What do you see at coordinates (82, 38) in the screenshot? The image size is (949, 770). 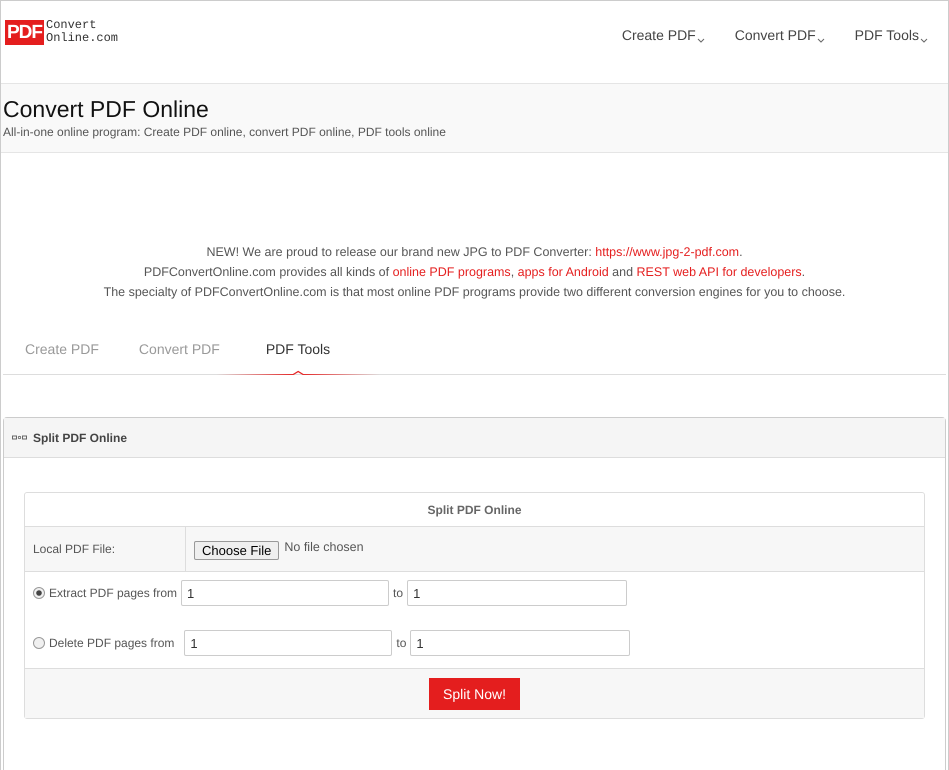 I see `logo-text: Online.com` at bounding box center [82, 38].